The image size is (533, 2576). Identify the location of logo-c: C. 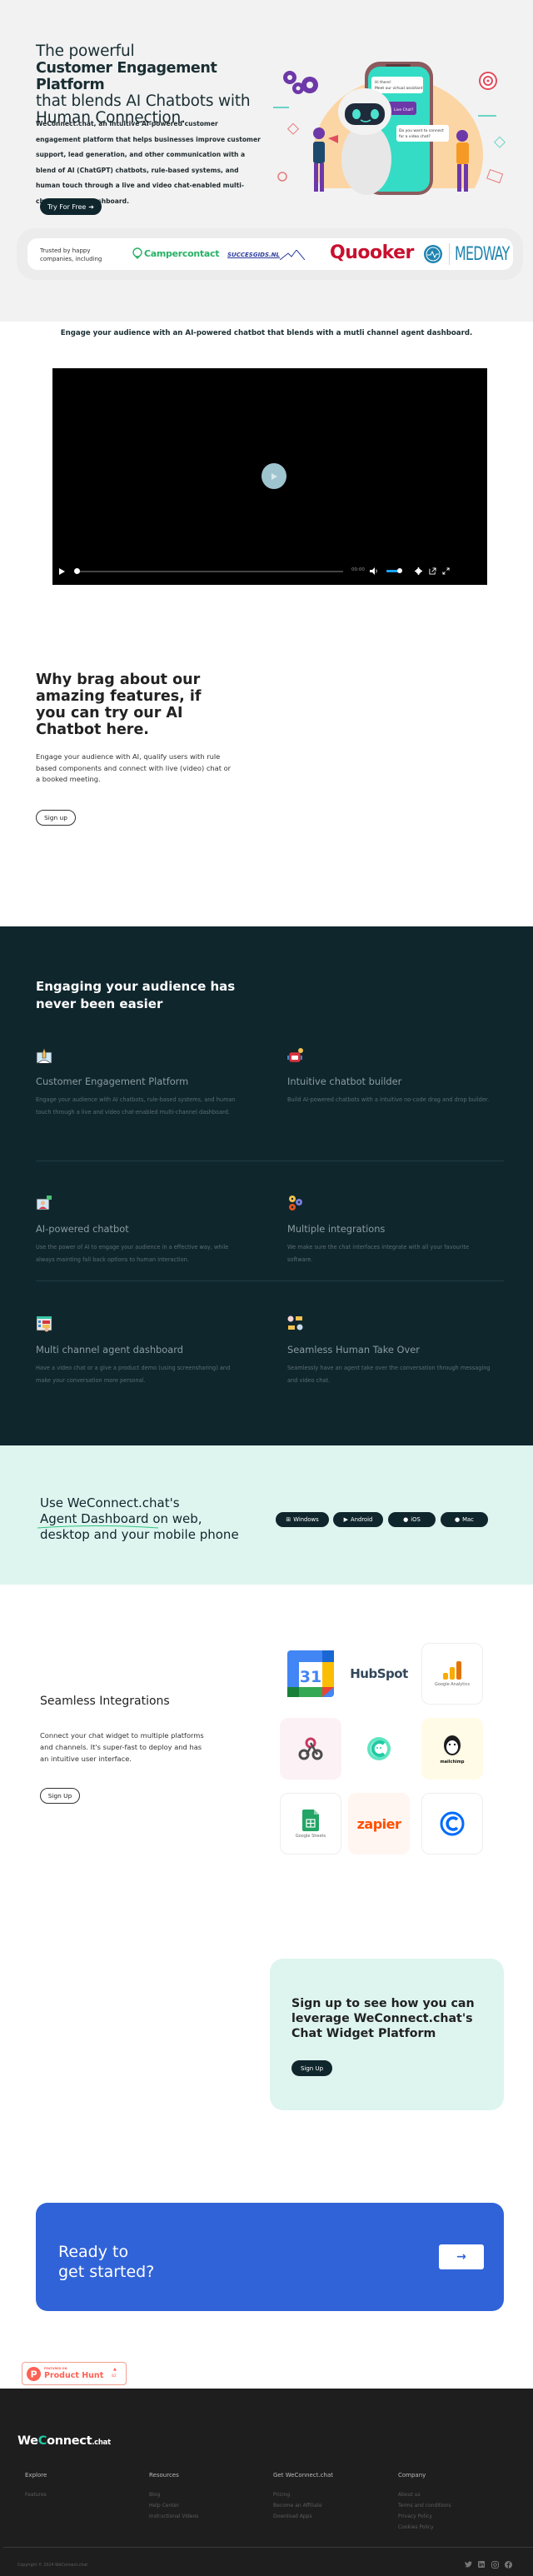
(42, 2441).